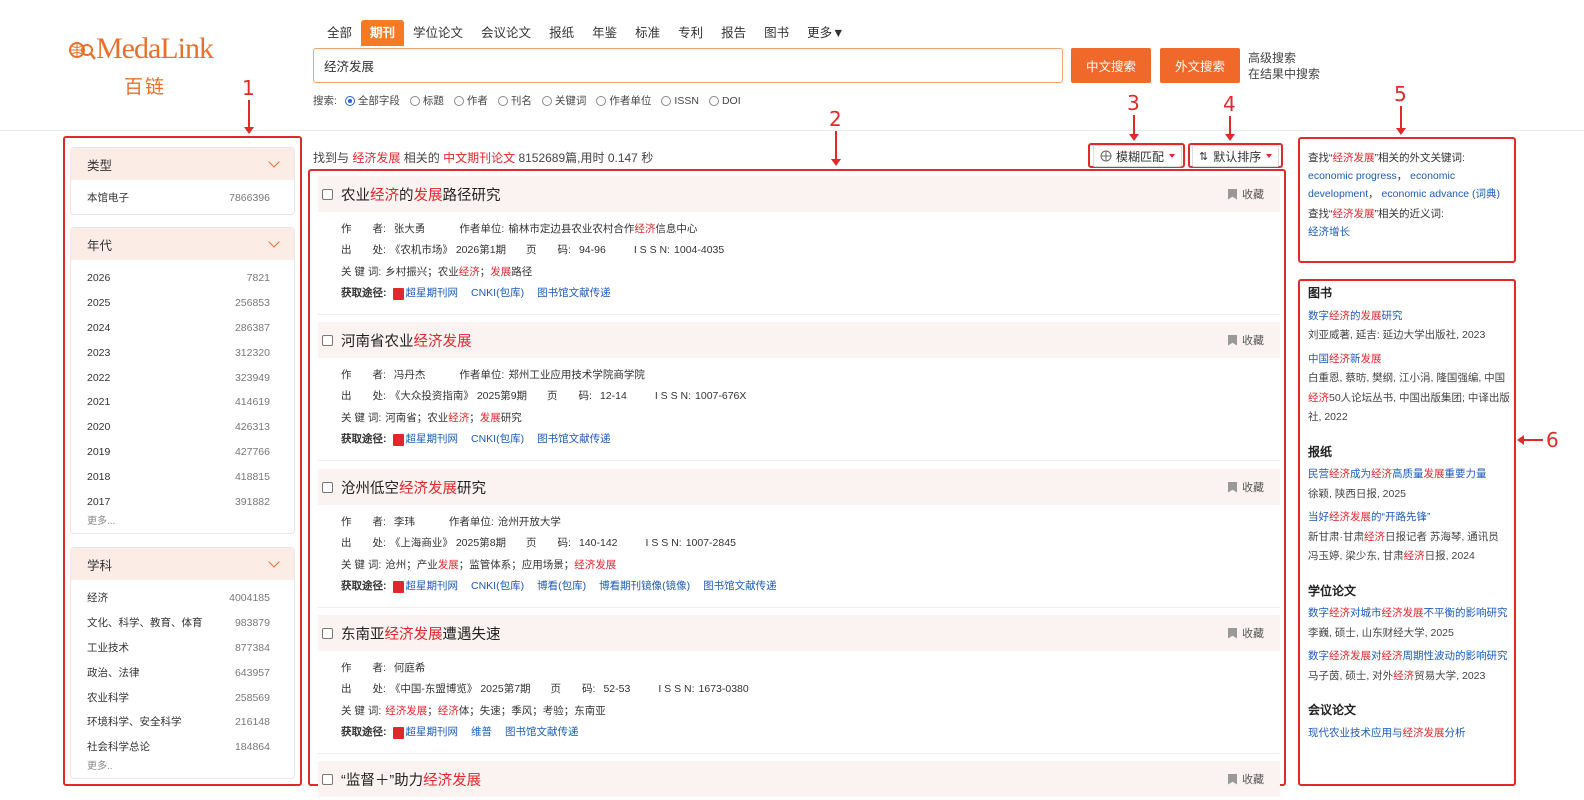 The image size is (1584, 800). I want to click on chinese-search-button: 中文搜索, so click(1111, 65).